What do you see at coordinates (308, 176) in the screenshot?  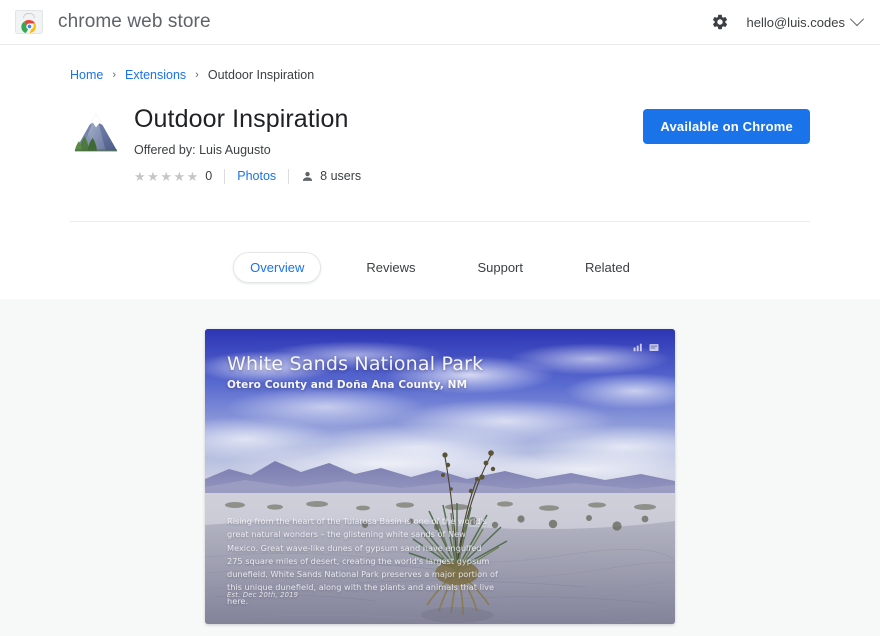 I see `person-icon` at bounding box center [308, 176].